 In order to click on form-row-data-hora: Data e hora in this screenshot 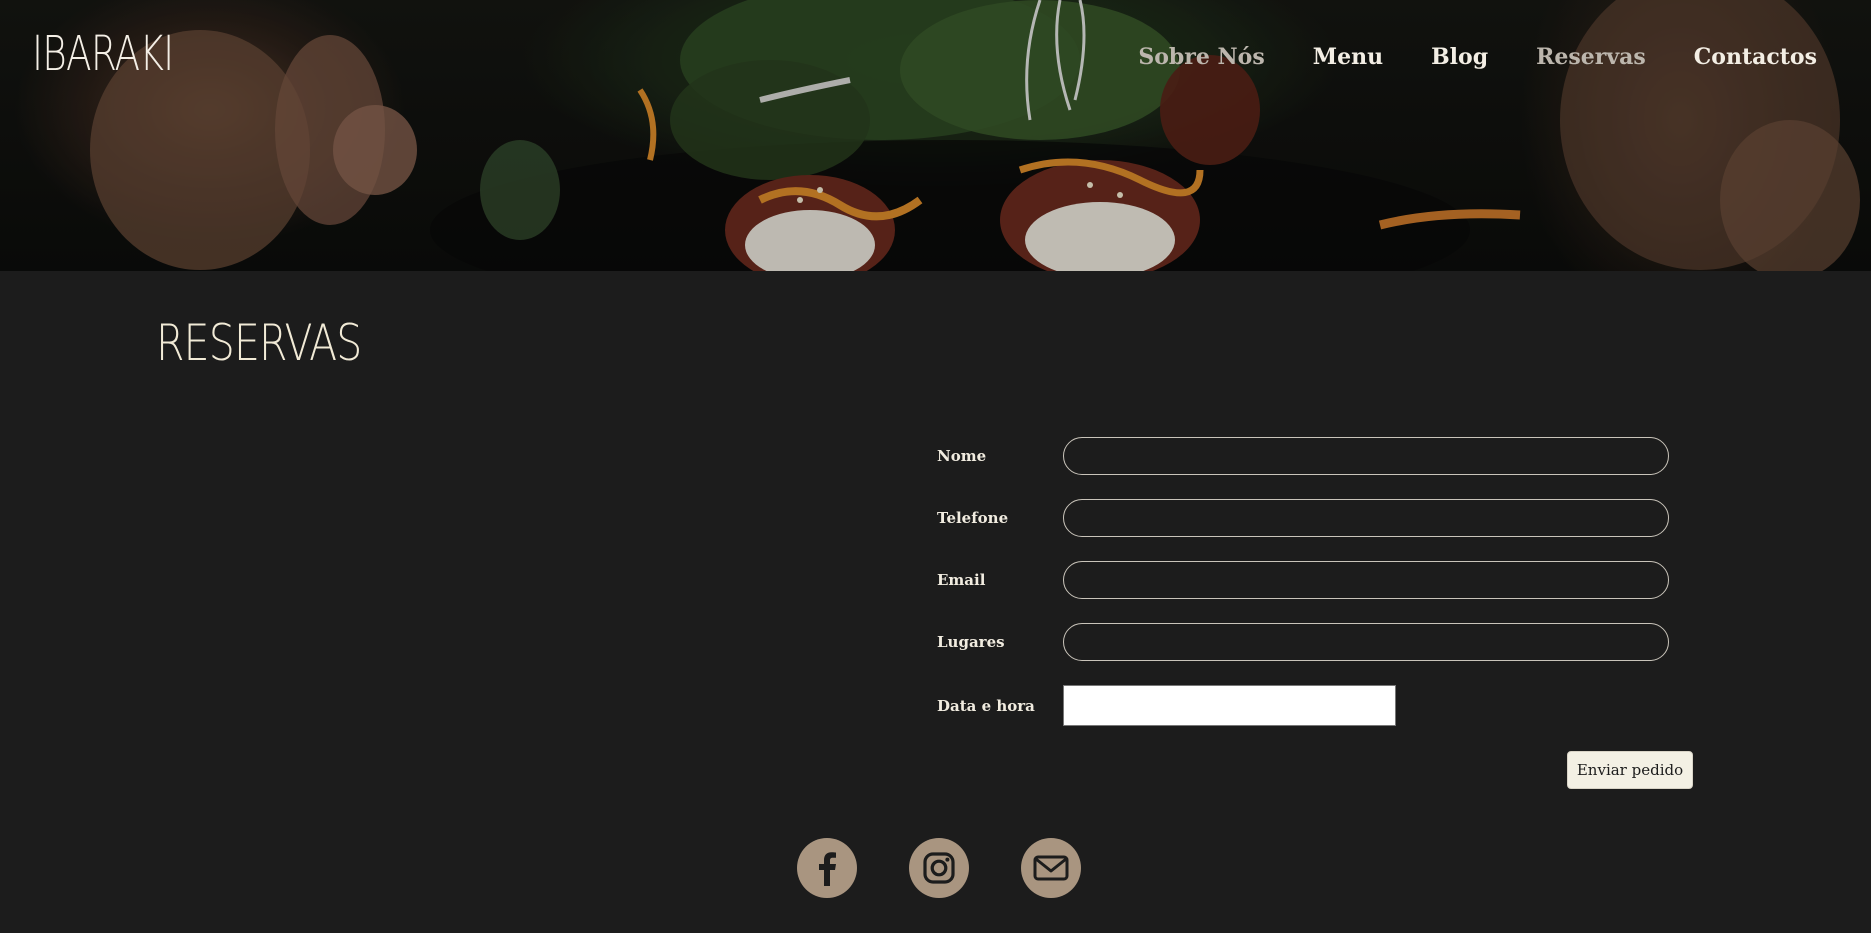, I will do `click(1166, 705)`.